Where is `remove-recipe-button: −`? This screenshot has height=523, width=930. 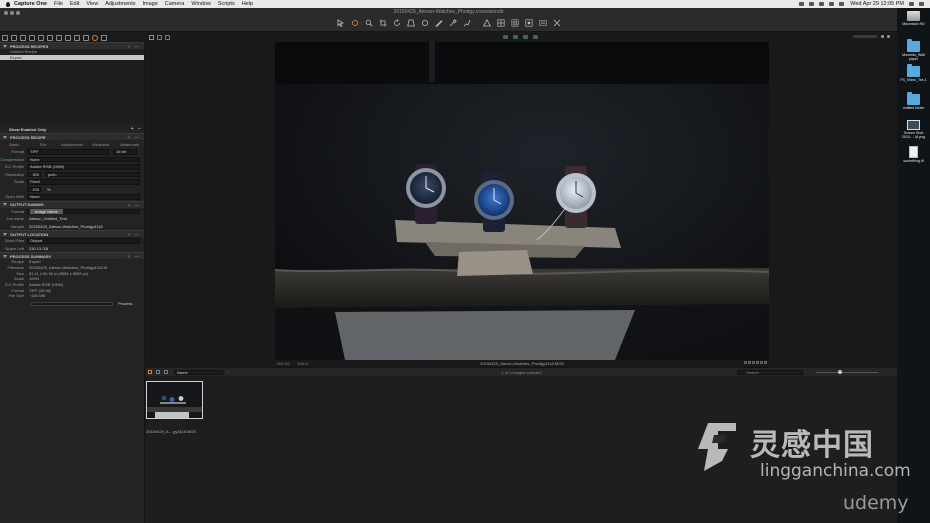 remove-recipe-button: − is located at coordinates (139, 129).